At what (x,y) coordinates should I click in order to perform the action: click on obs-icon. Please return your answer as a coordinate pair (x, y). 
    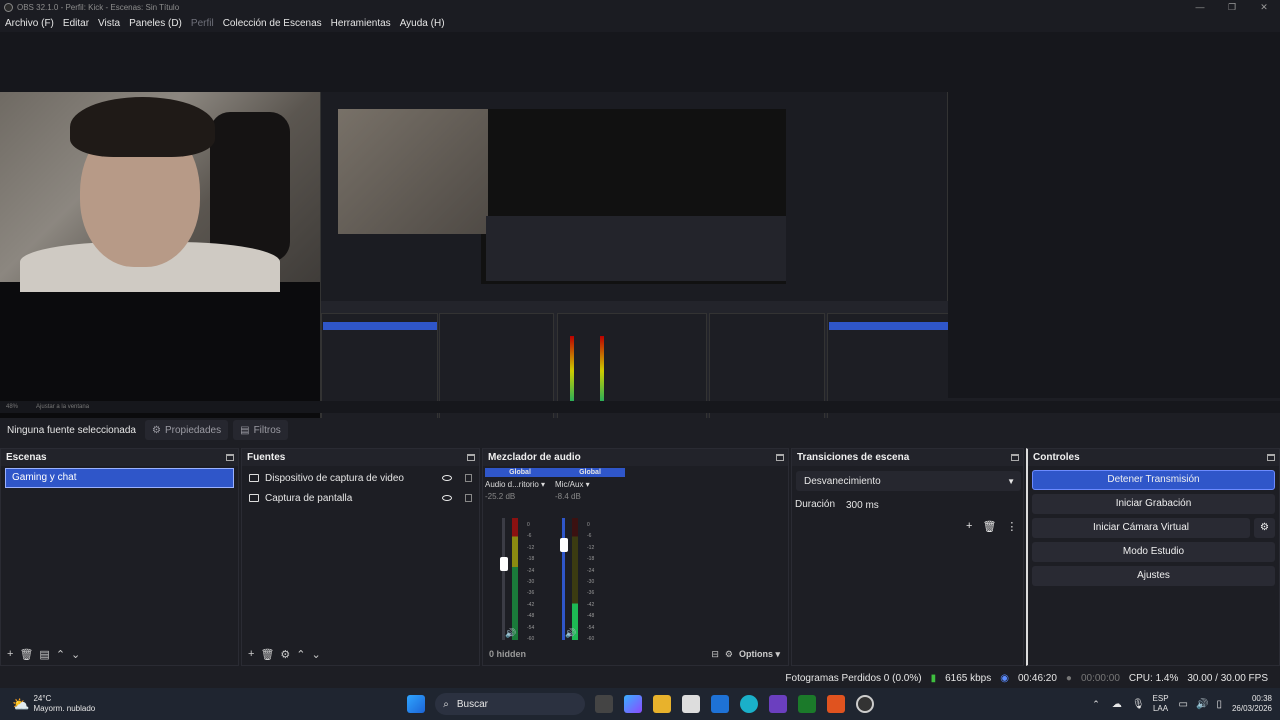
    Looking at the image, I should click on (865, 704).